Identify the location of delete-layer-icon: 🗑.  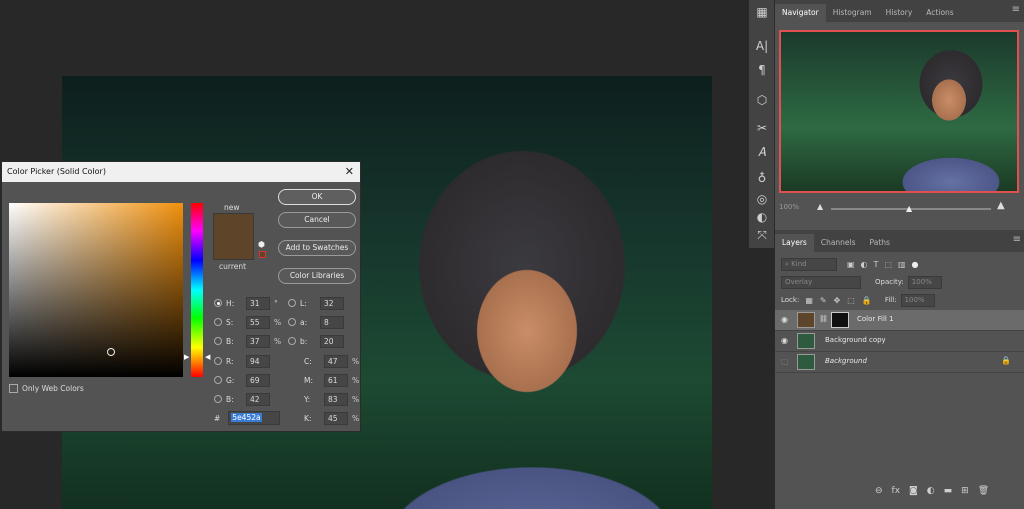
(983, 491).